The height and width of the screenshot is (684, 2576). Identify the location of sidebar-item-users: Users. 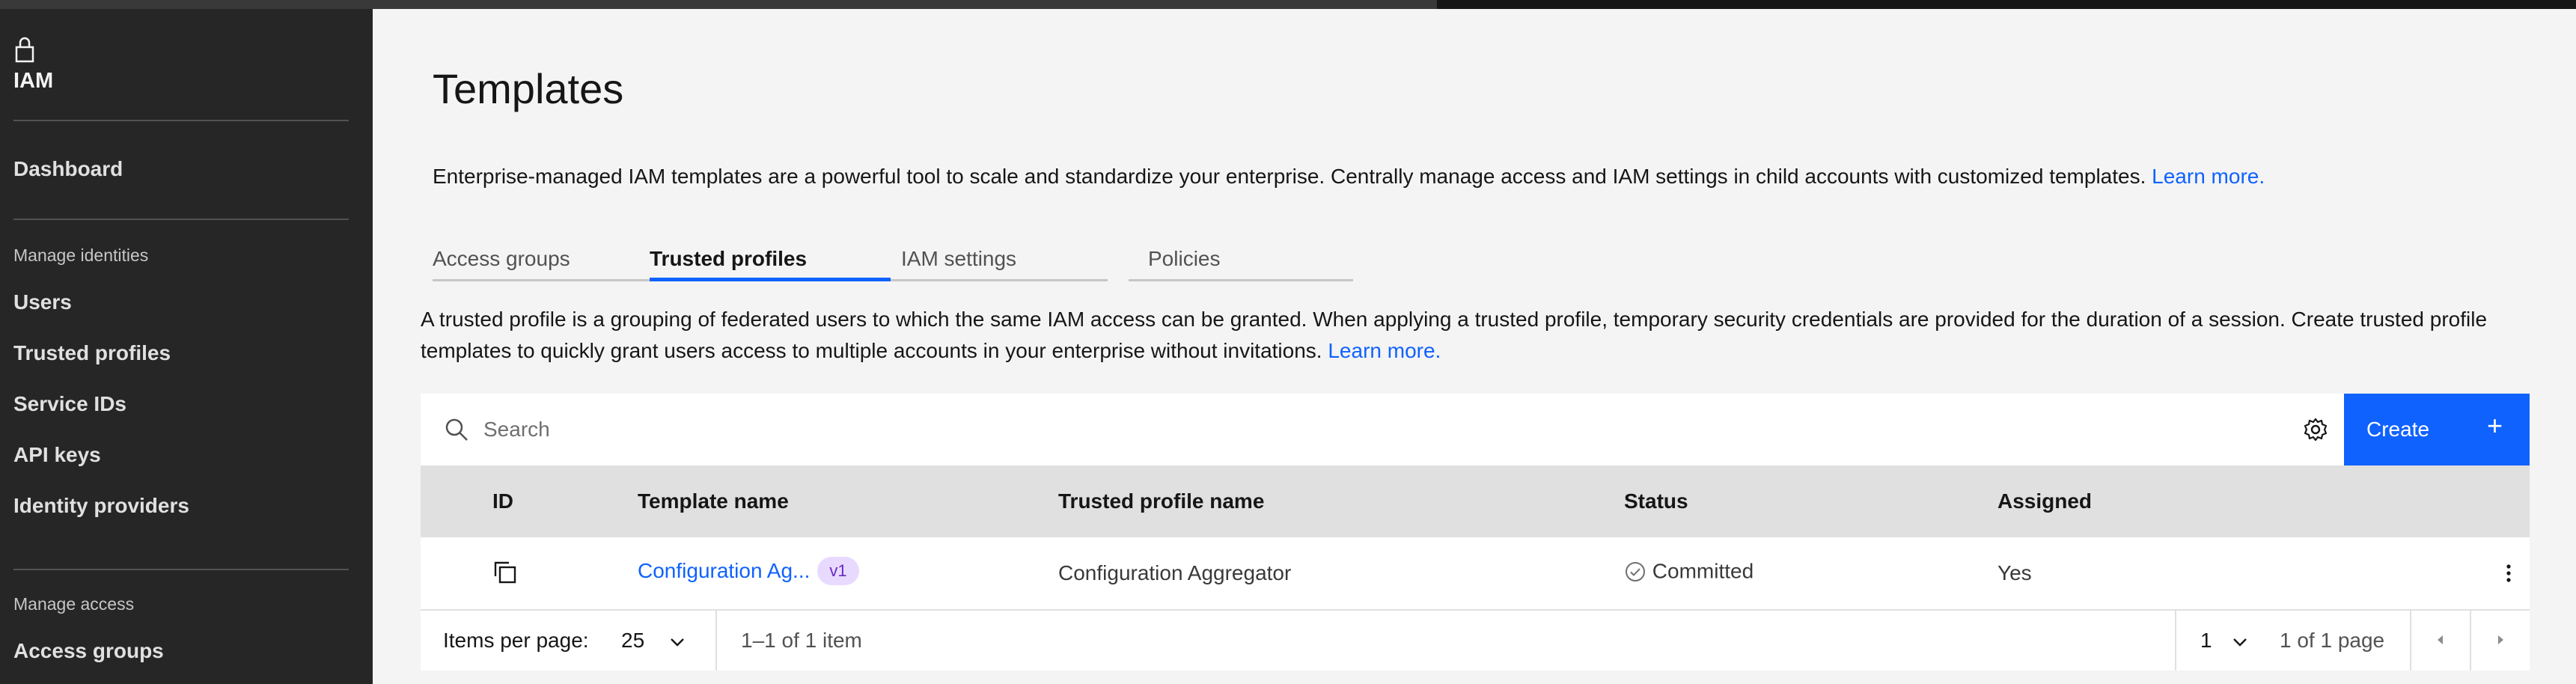
(42, 302).